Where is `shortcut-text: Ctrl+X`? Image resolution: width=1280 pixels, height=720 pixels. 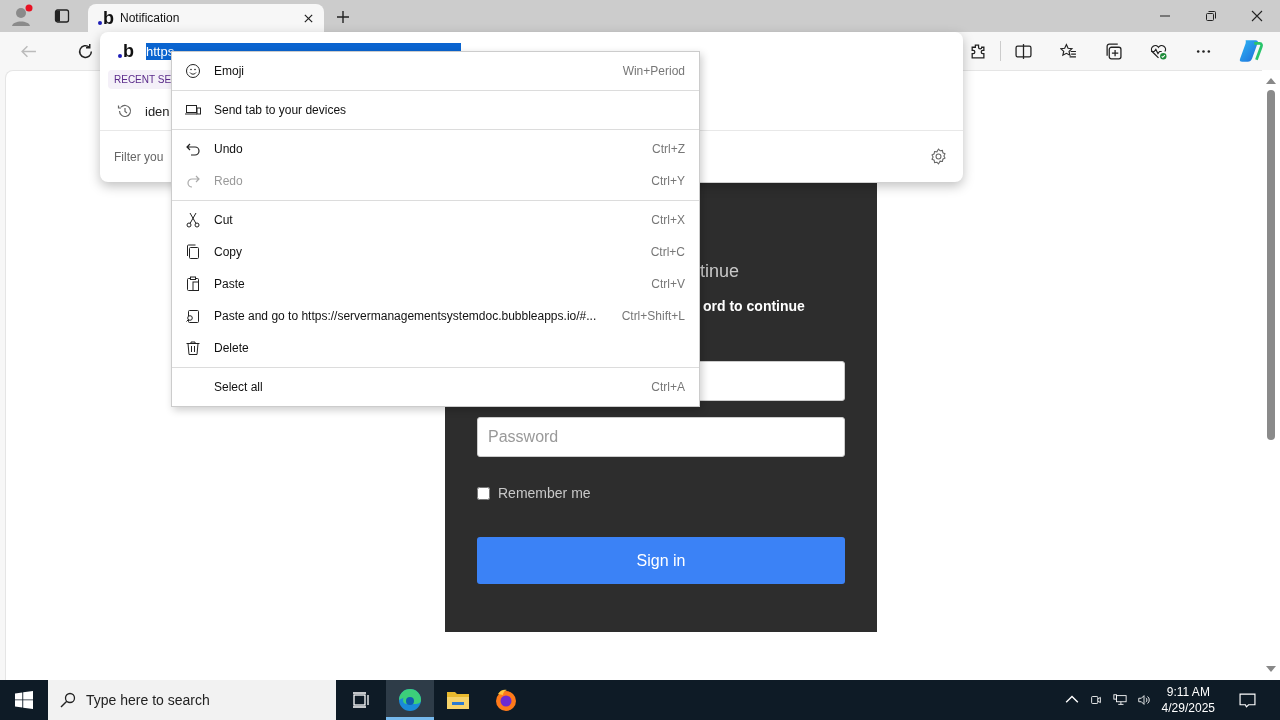
shortcut-text: Ctrl+X is located at coordinates (668, 220).